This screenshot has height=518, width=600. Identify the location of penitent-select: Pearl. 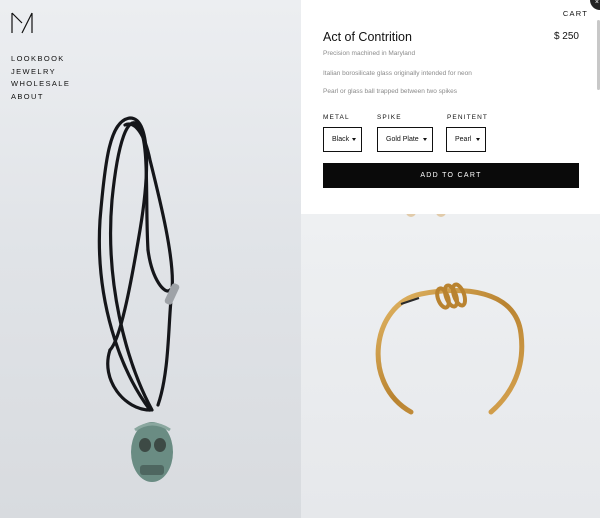
(466, 139).